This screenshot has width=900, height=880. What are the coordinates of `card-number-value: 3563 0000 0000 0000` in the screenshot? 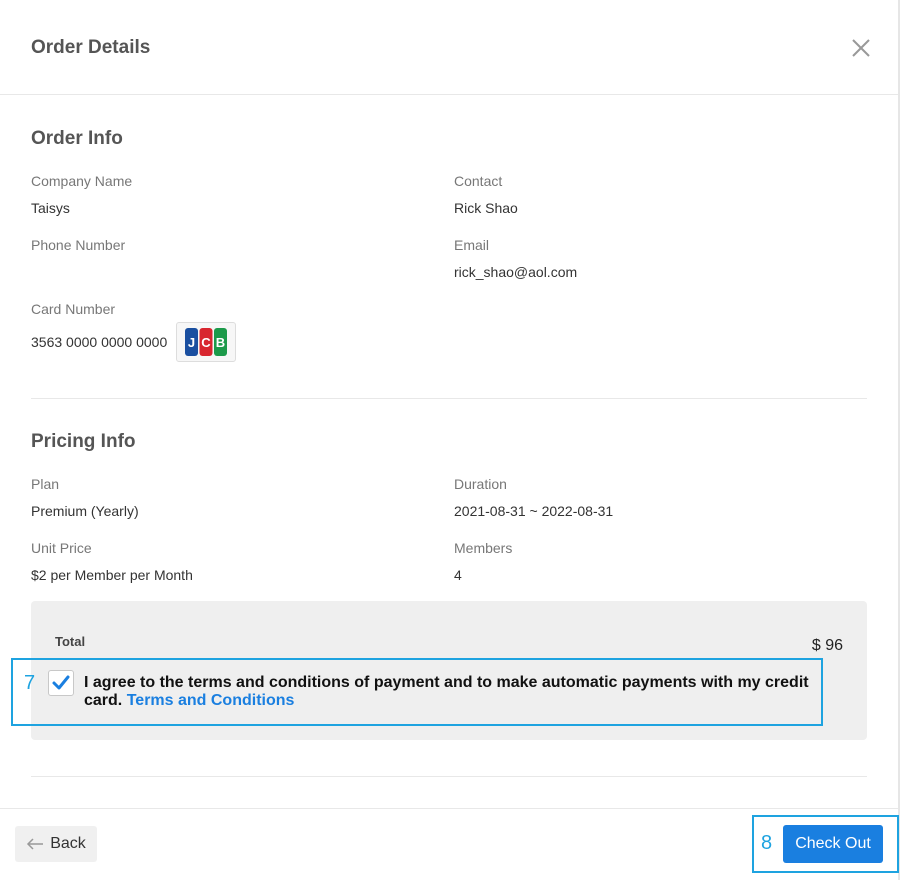 It's located at (99, 342).